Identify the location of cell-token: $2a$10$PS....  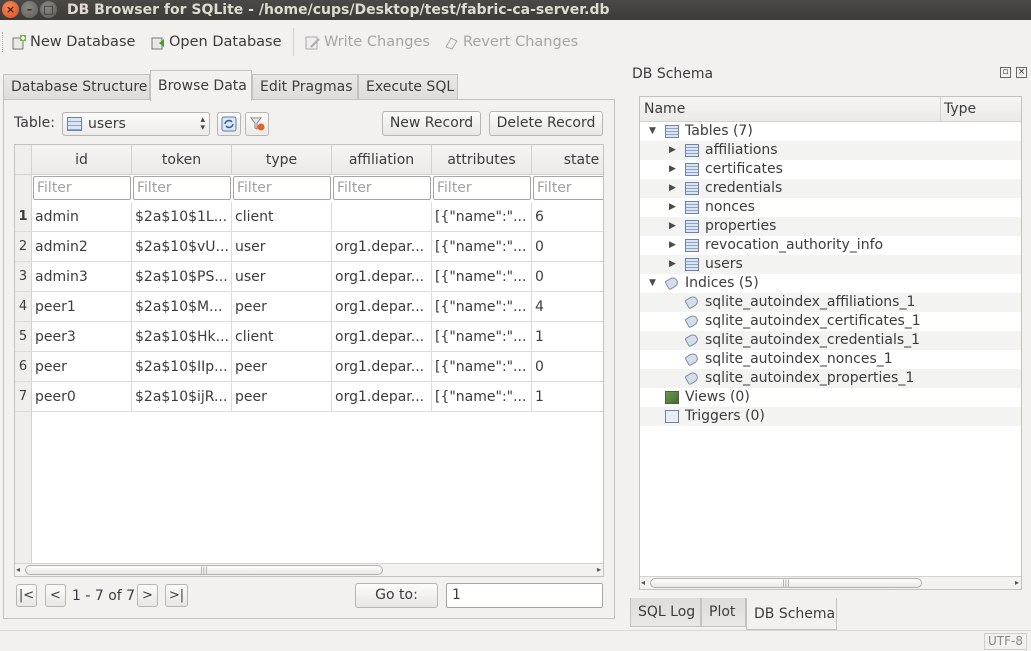
(182, 277).